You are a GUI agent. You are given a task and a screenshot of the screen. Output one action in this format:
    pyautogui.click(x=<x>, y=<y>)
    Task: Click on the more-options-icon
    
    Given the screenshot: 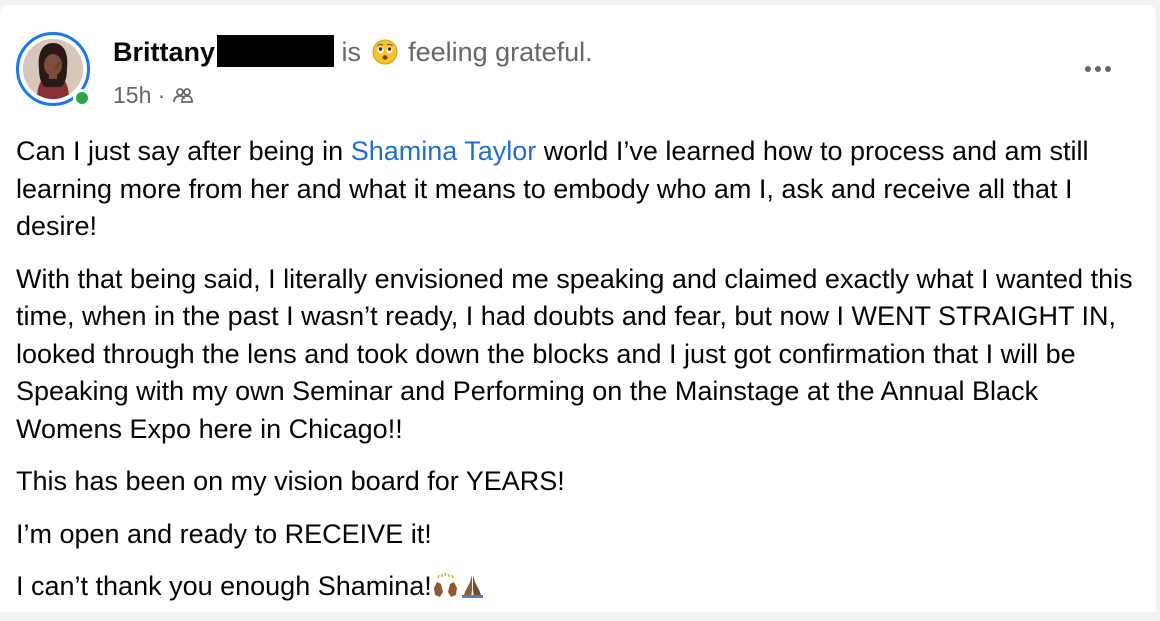 What is the action you would take?
    pyautogui.click(x=1098, y=69)
    